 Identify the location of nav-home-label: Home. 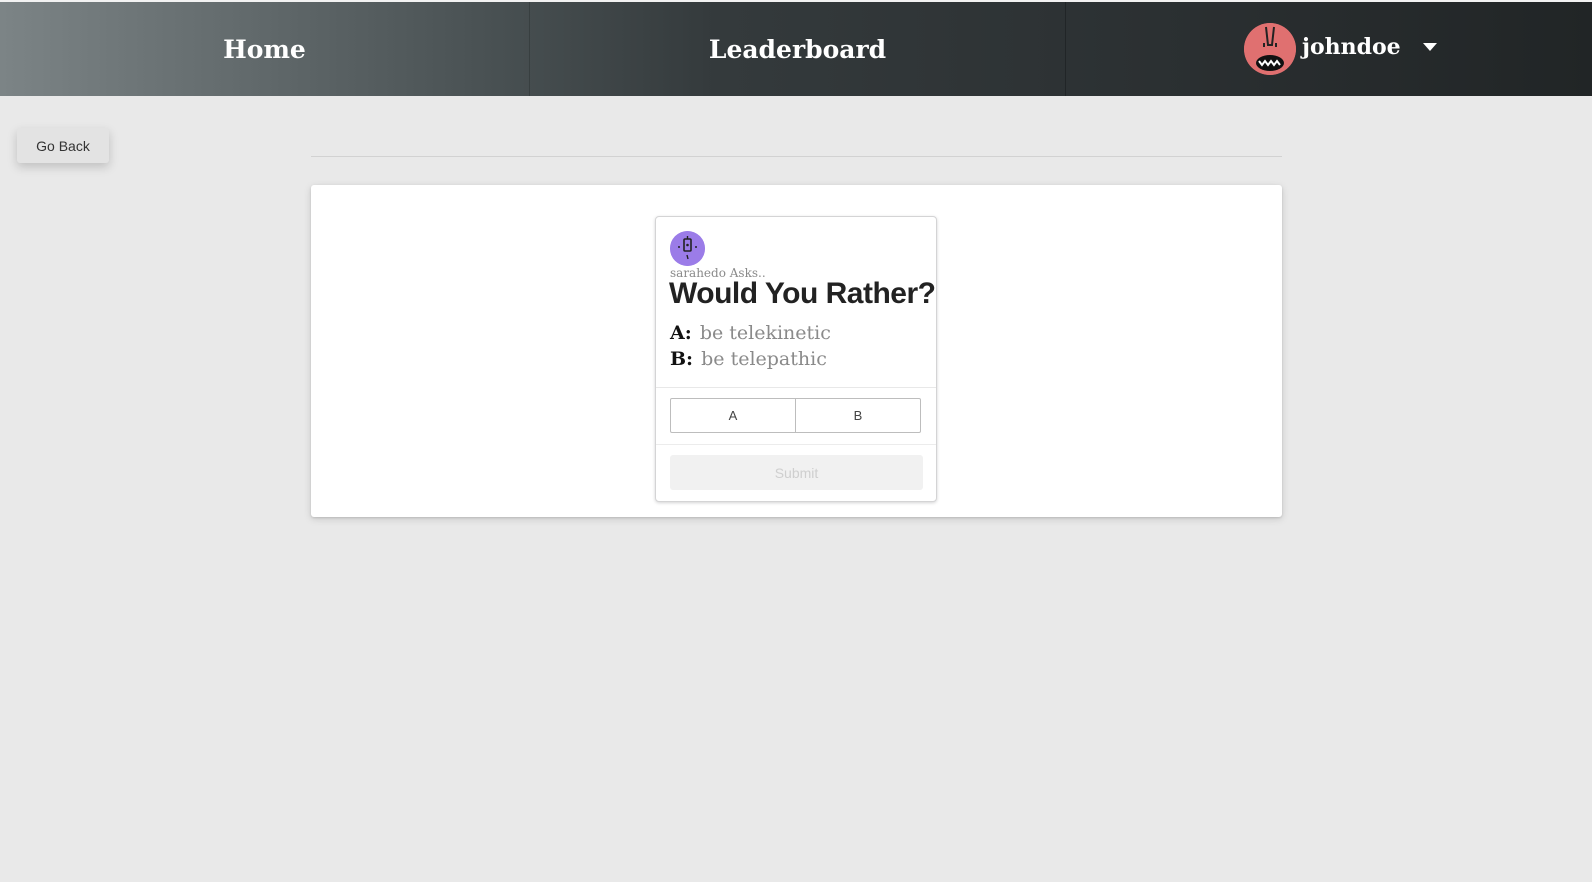
(264, 49).